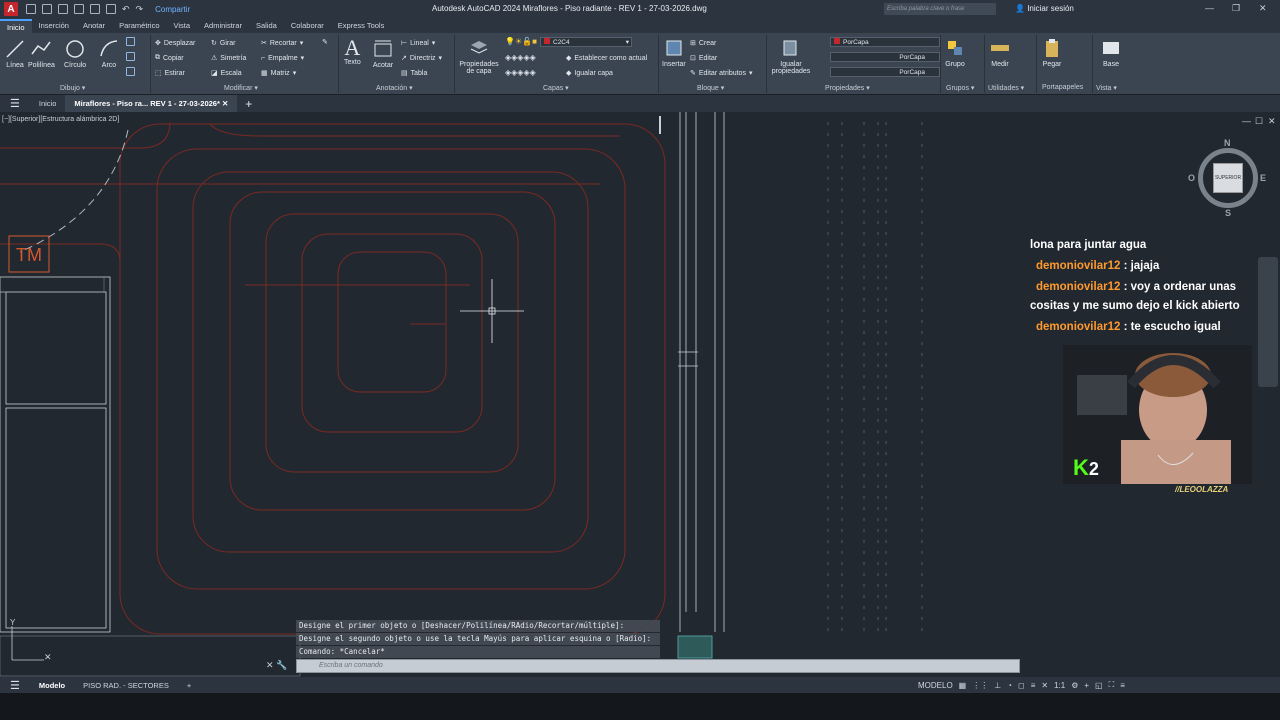 This screenshot has height=720, width=1280. I want to click on viewcube-face-top: SUPERIOR, so click(1228, 178).